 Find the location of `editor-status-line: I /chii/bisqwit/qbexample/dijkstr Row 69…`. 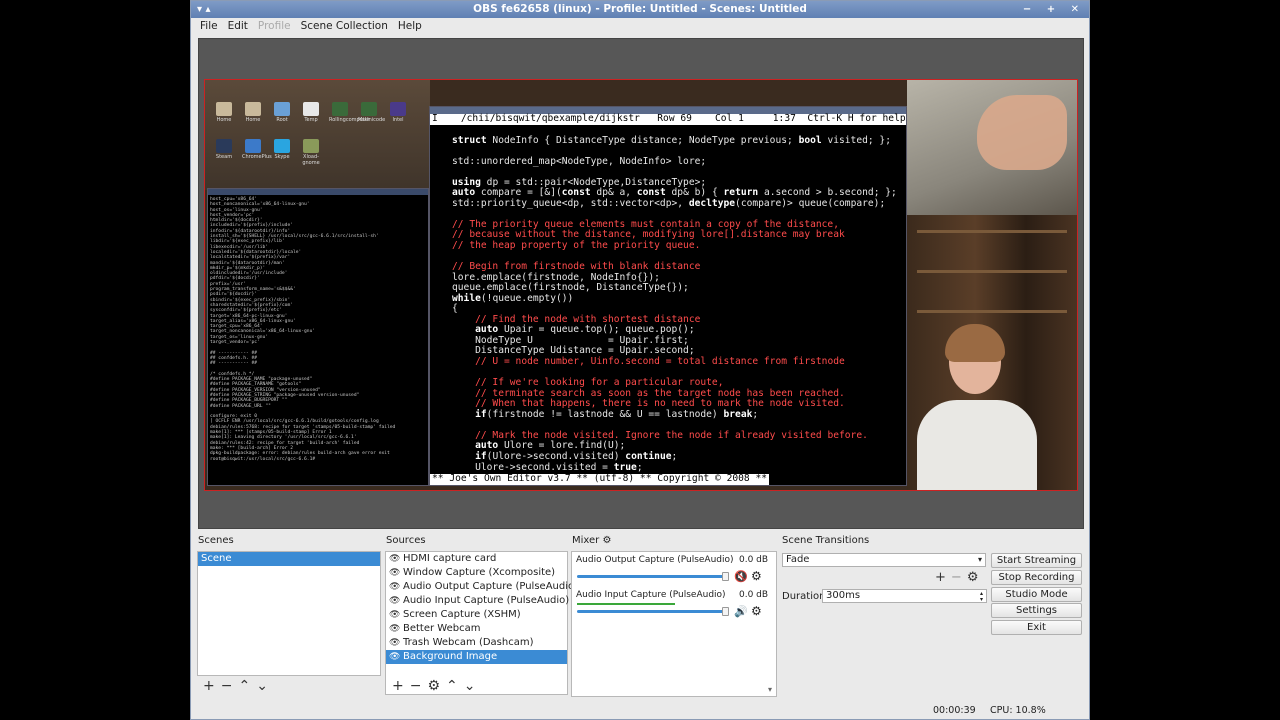

editor-status-line: I /chii/bisqwit/qbexample/dijkstr Row 69… is located at coordinates (668, 119).